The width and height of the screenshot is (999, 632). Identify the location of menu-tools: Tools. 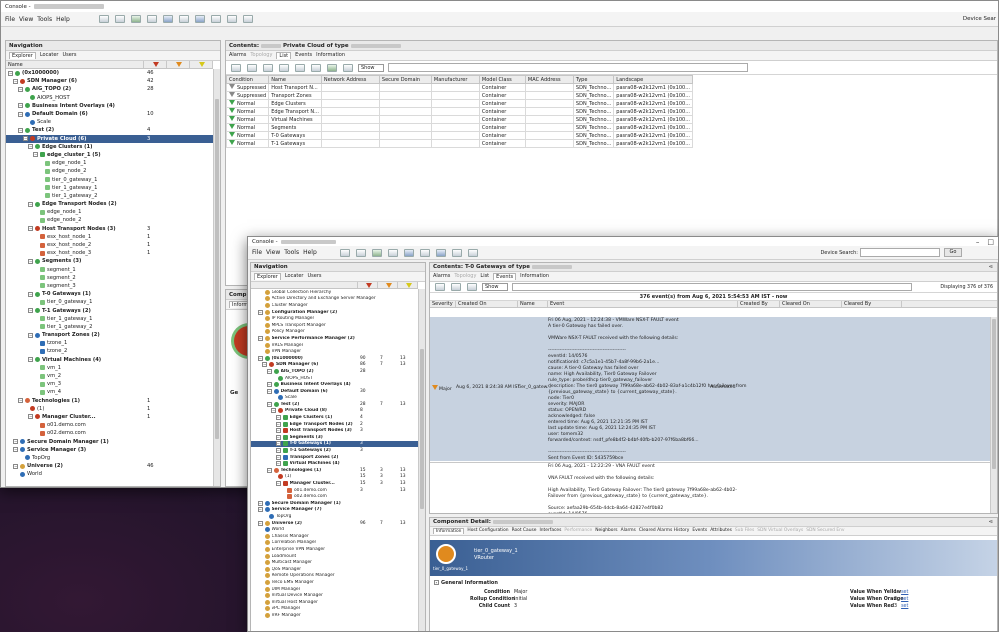
(44, 19).